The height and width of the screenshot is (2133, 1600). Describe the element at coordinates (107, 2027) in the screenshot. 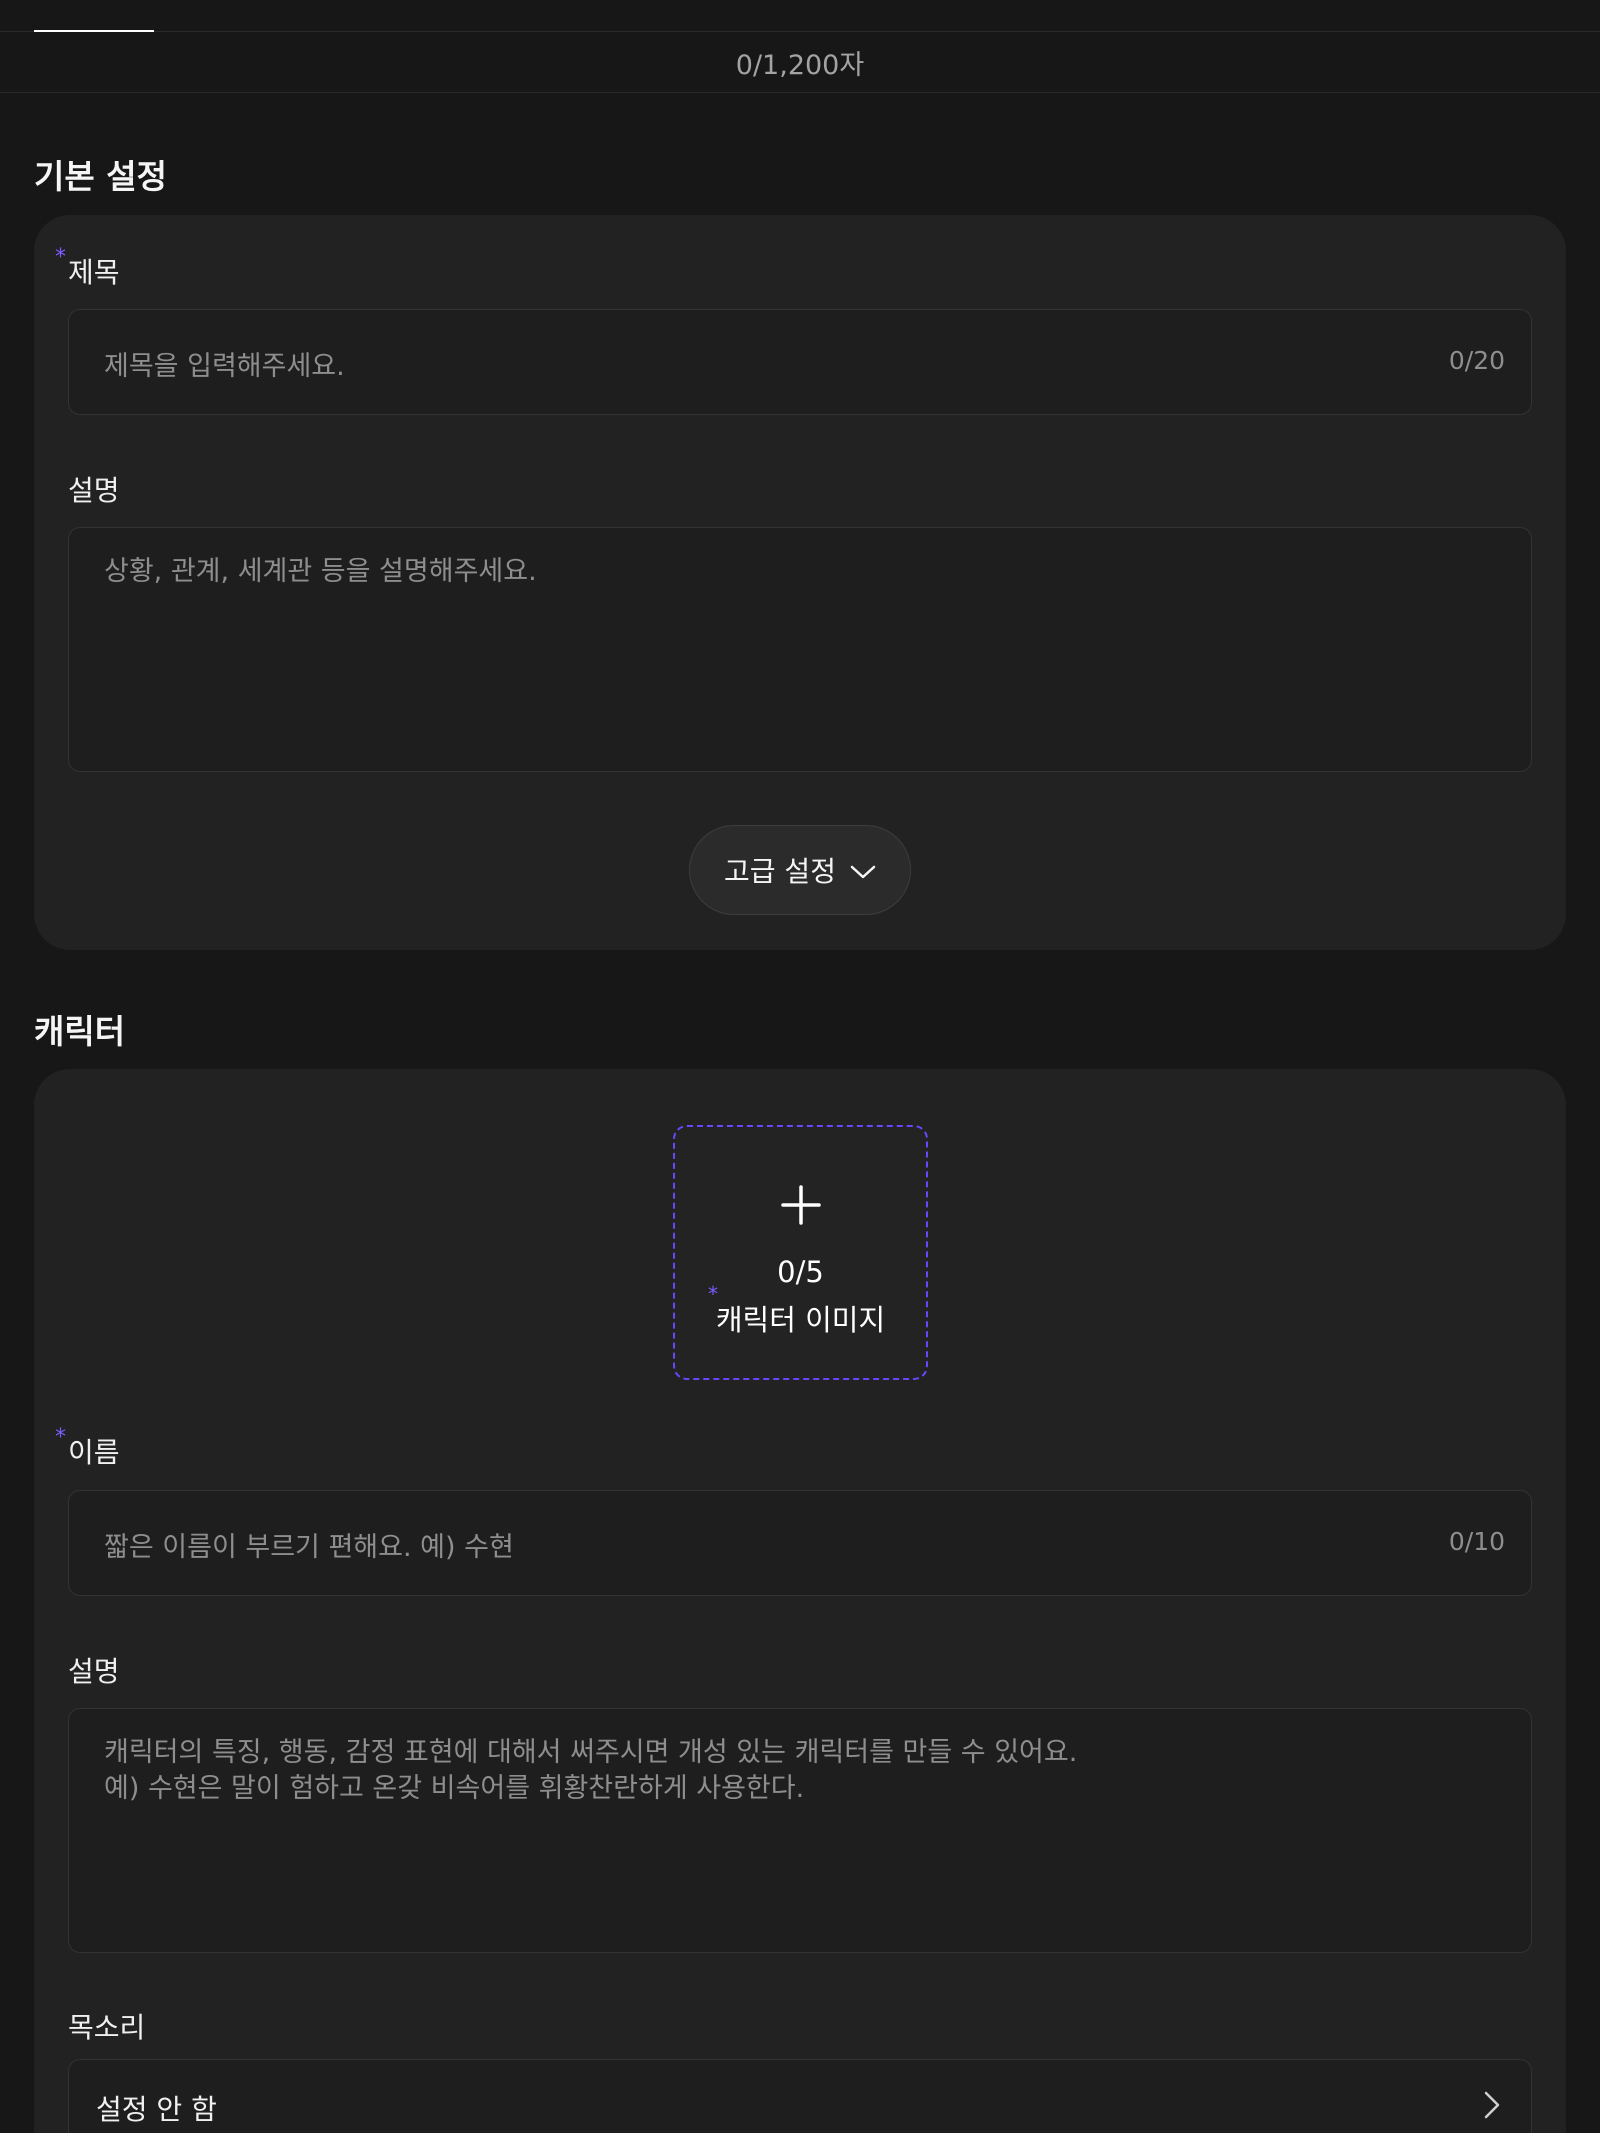

I see `voice-label: 목소리` at that location.